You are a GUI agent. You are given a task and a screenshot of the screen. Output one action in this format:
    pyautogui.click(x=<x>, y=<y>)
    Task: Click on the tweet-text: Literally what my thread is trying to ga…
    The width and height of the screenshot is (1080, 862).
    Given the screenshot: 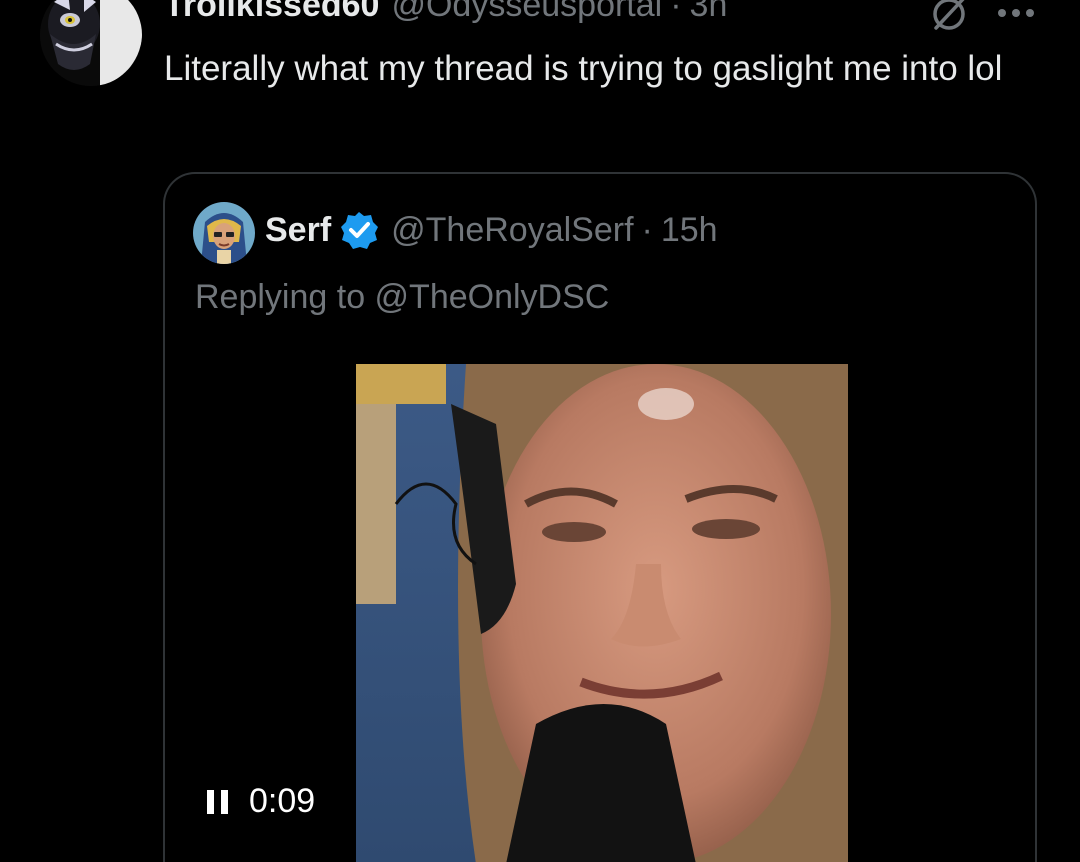 What is the action you would take?
    pyautogui.click(x=583, y=68)
    